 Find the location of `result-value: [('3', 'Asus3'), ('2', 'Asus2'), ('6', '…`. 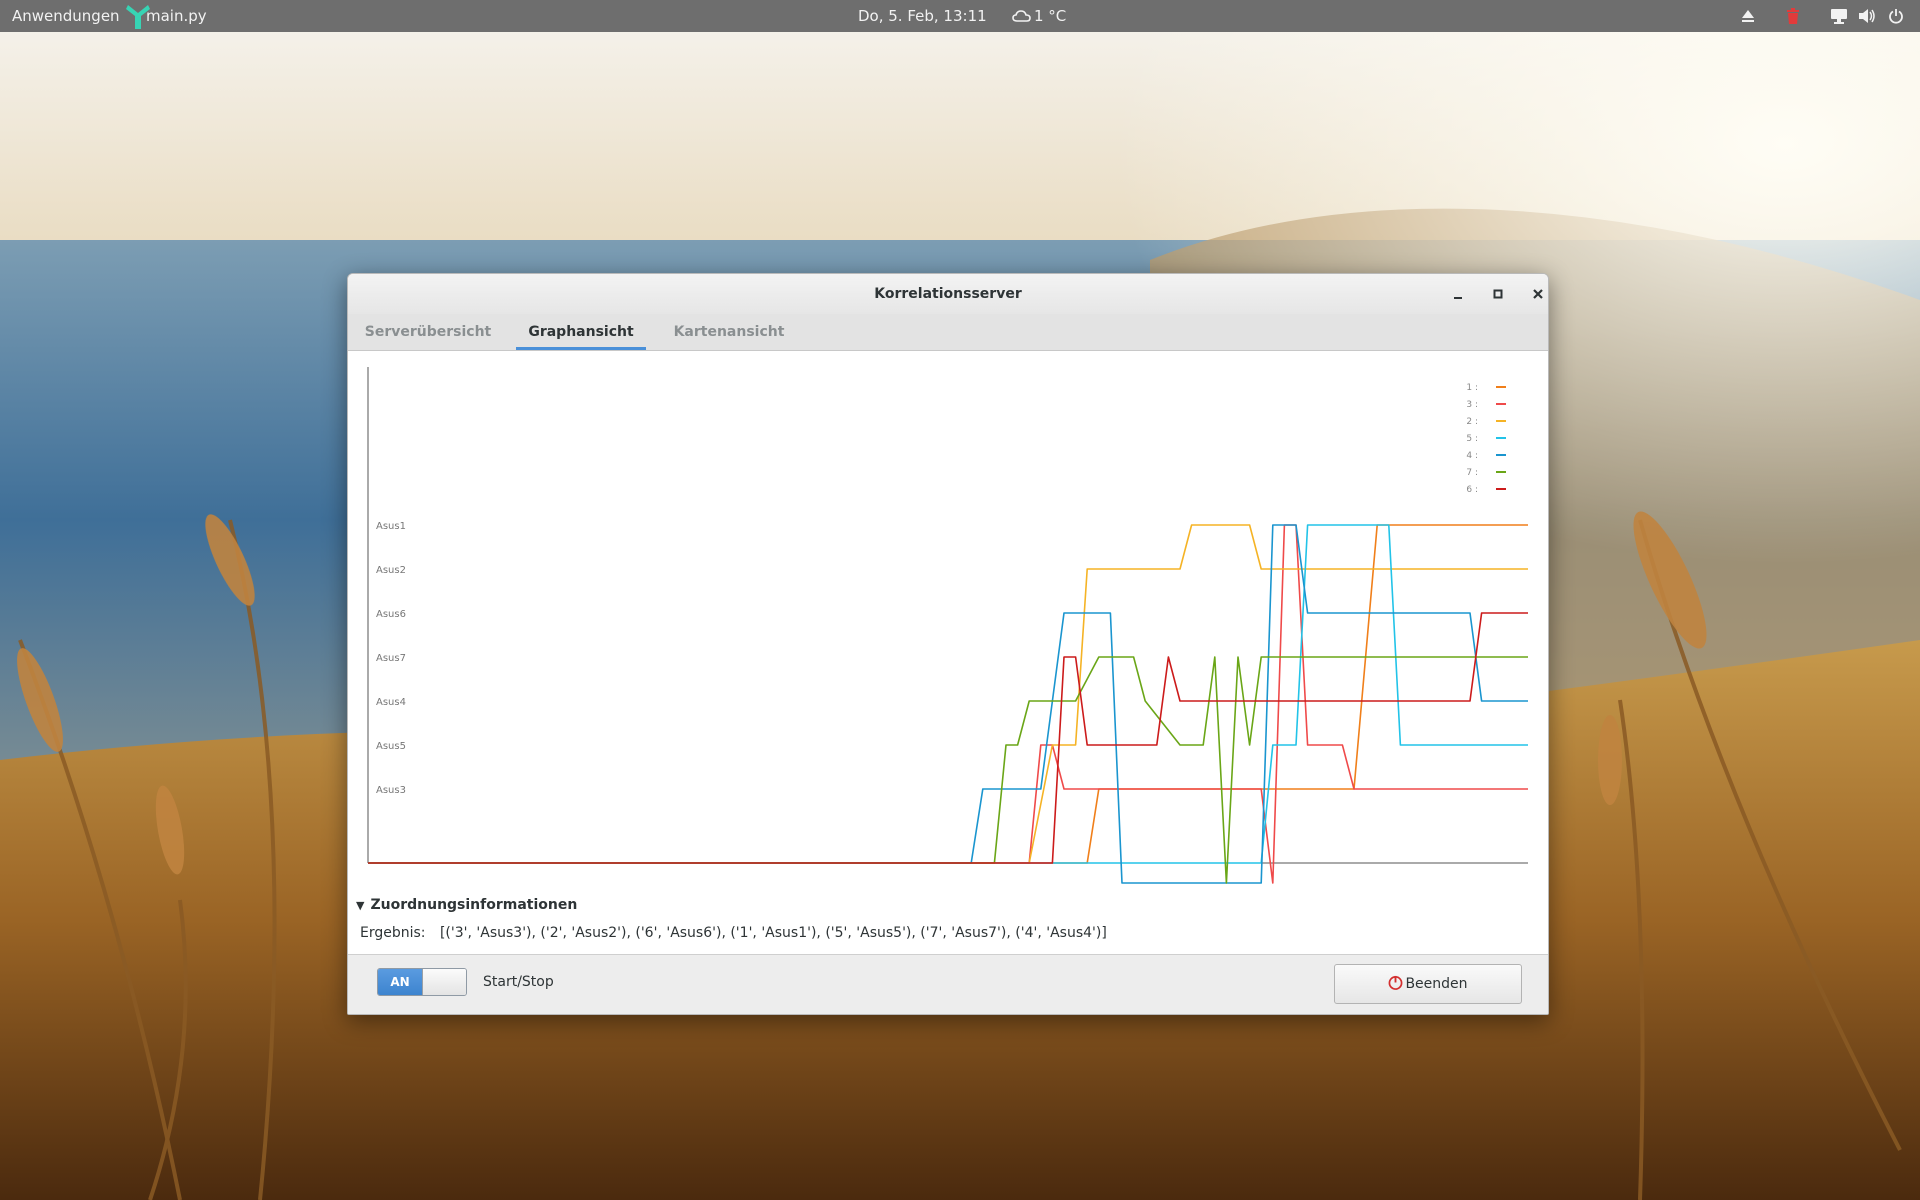

result-value: [('3', 'Asus3'), ('2', 'Asus2'), ('6', '… is located at coordinates (773, 933).